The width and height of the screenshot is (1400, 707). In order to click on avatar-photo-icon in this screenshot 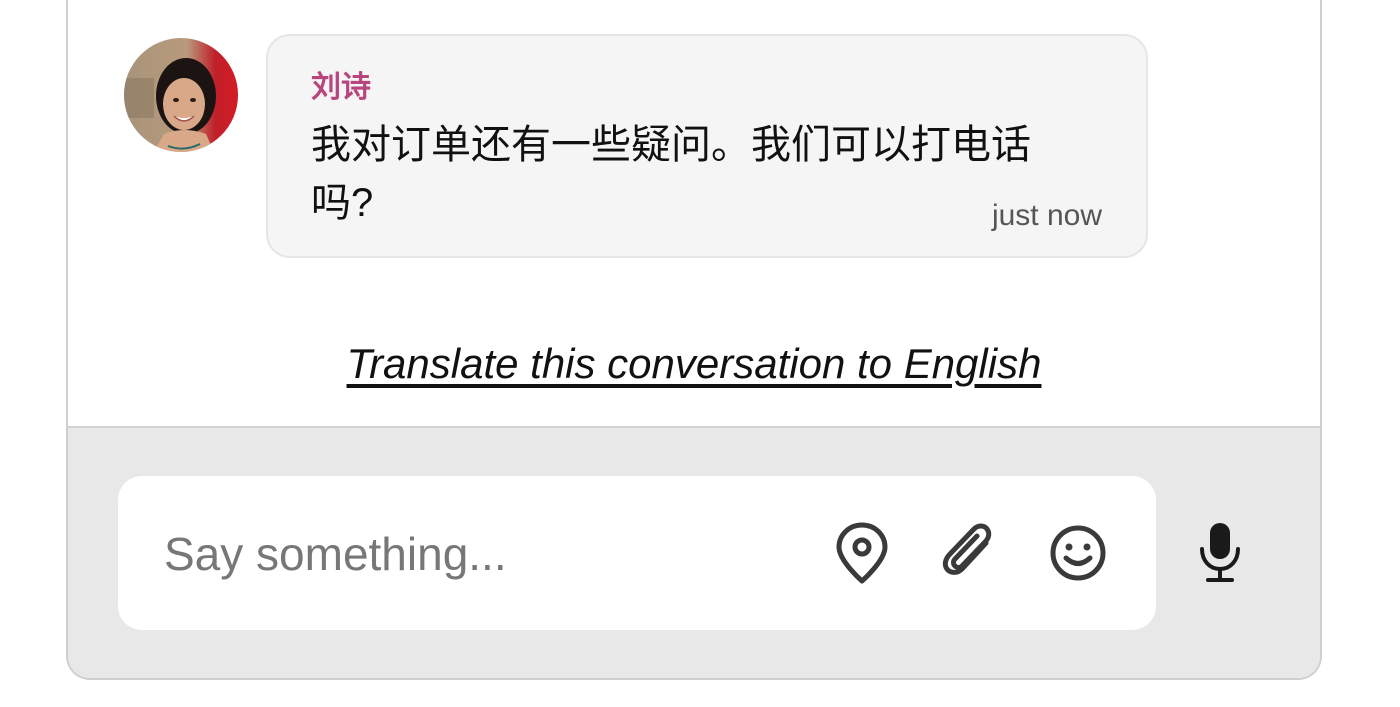, I will do `click(181, 95)`.